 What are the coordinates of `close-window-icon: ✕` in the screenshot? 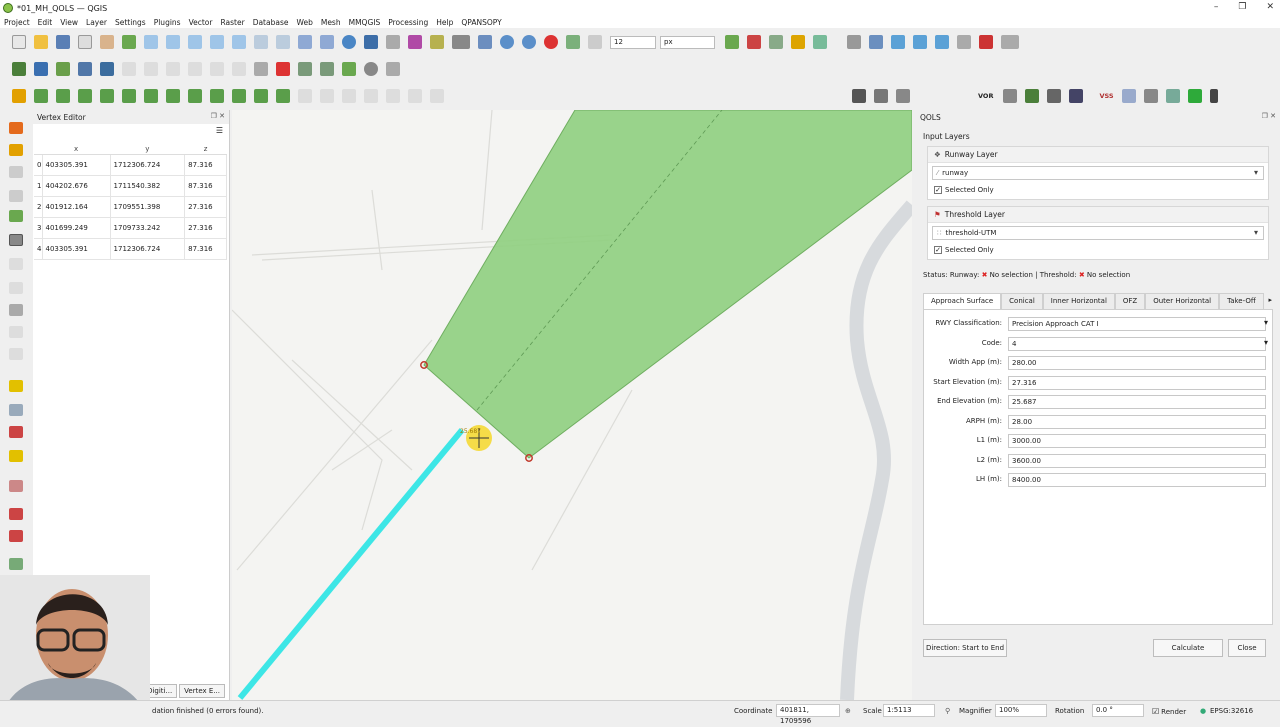 It's located at (1270, 7).